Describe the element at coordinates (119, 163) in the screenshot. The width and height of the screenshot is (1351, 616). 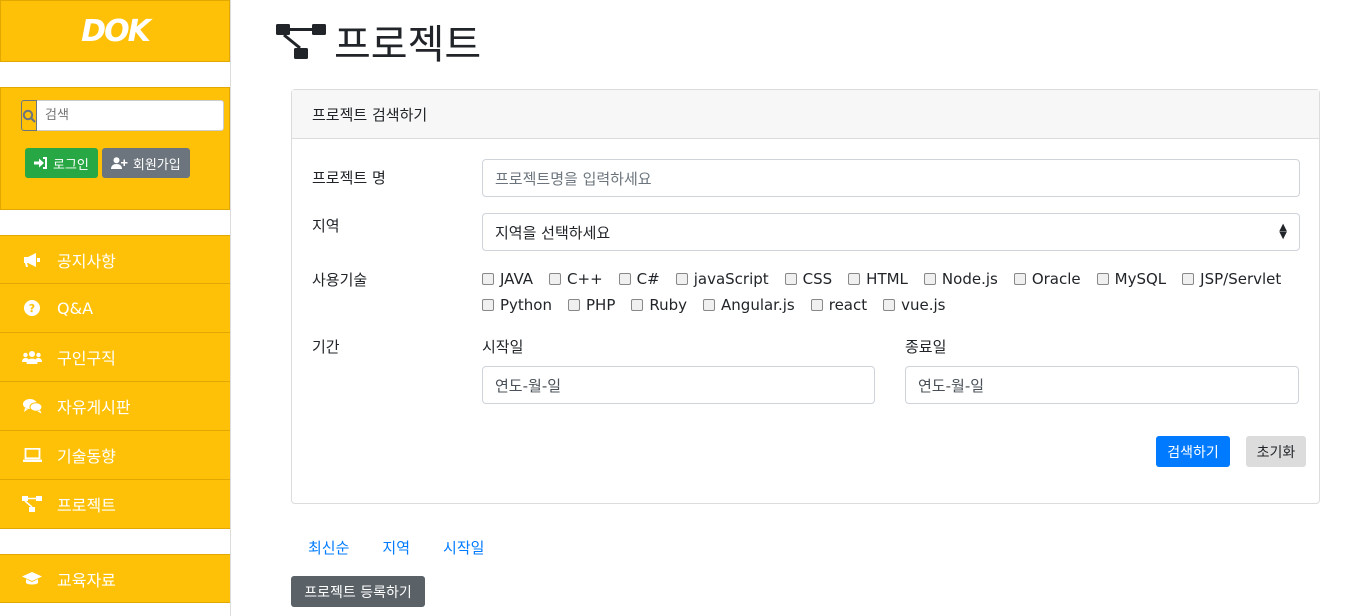
I see `user-plus-icon` at that location.